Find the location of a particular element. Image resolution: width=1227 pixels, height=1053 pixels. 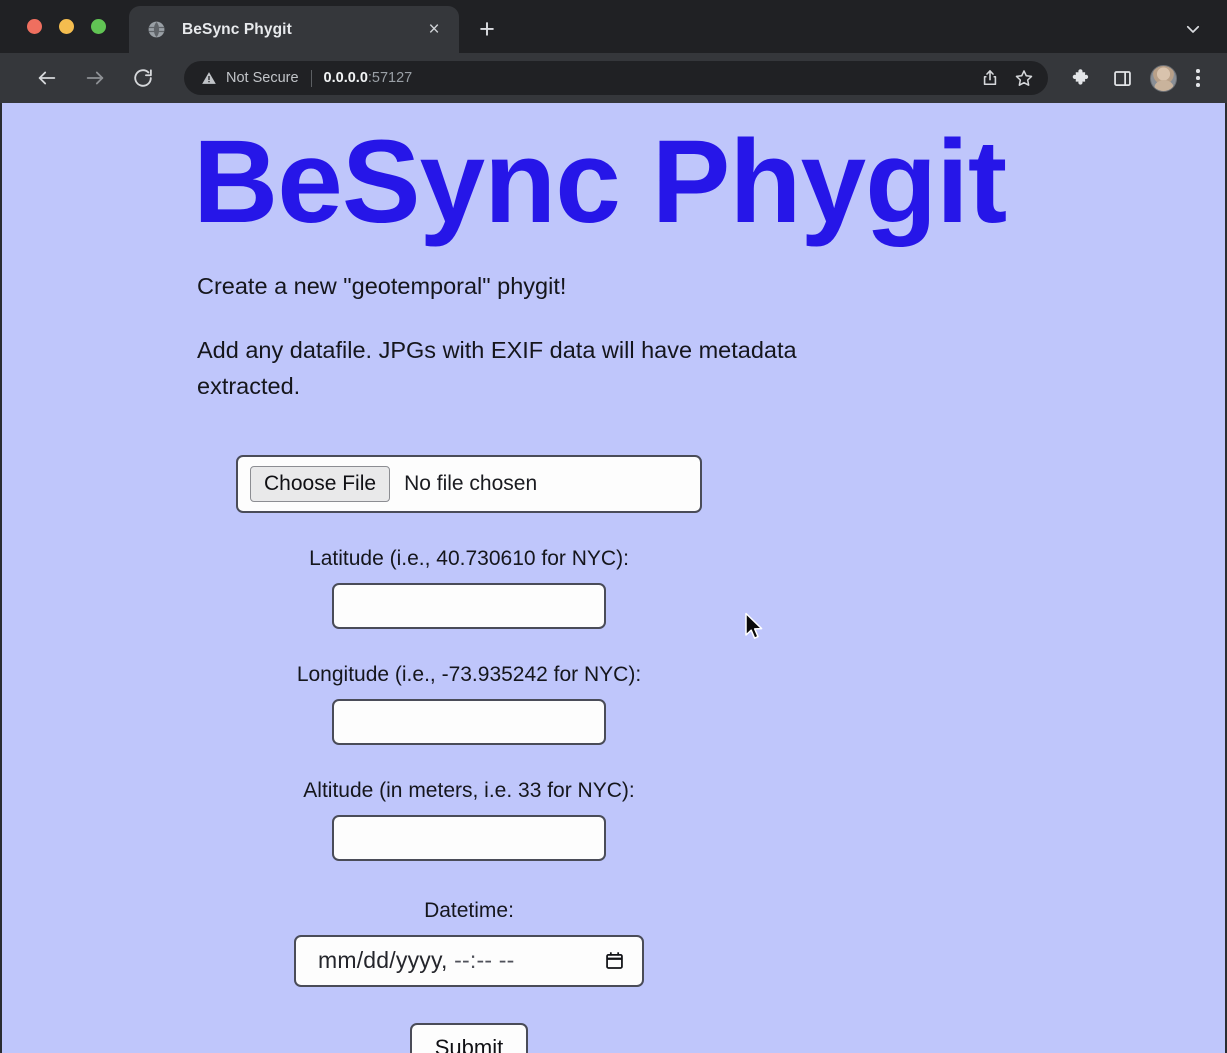

intro-paragraph-1: Create a new "geotemporal" phygit! is located at coordinates (382, 286).